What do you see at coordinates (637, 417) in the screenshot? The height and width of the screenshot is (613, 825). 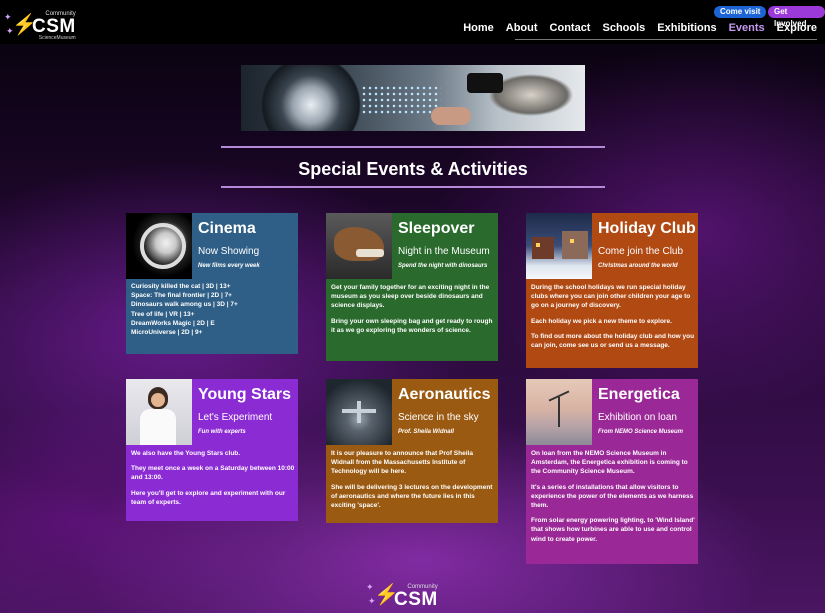 I see `card-subtitle: Exhibition on loan` at bounding box center [637, 417].